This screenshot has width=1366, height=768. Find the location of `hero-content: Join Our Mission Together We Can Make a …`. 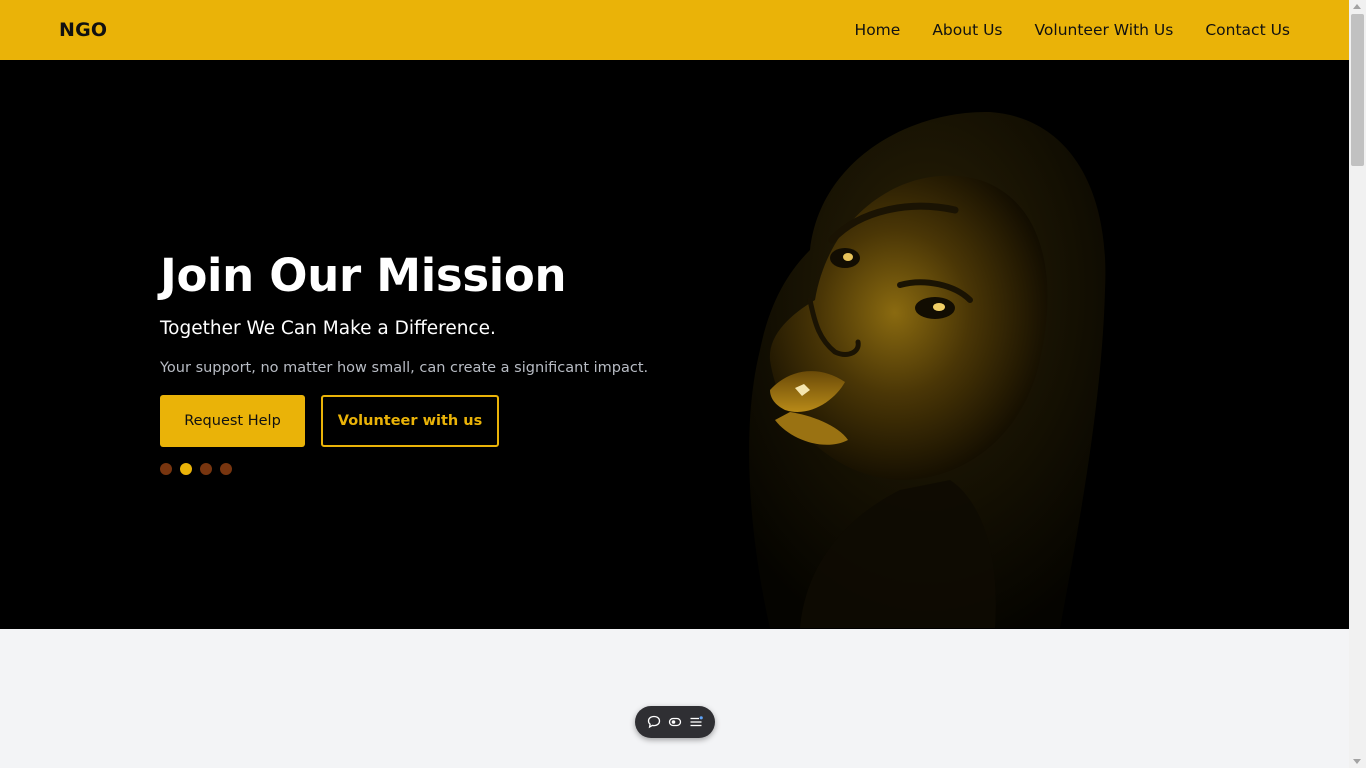

hero-content: Join Our Mission Together We Can Make a … is located at coordinates (440, 361).